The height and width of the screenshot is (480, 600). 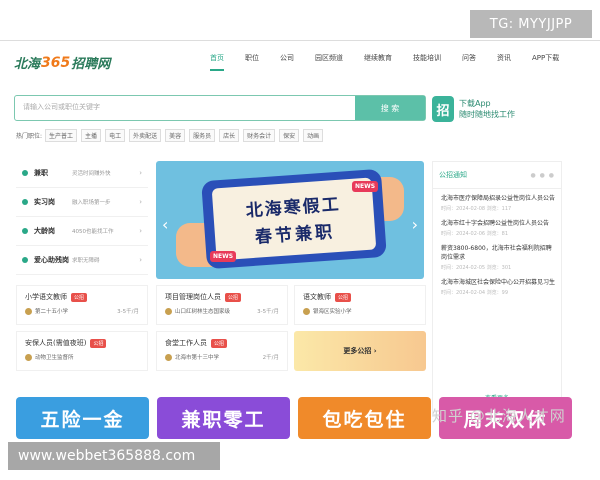 I want to click on logo-number: 365, so click(x=56, y=62).